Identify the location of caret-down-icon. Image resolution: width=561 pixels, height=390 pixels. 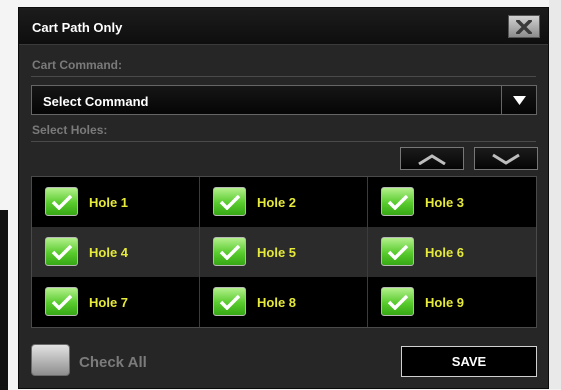
(519, 100).